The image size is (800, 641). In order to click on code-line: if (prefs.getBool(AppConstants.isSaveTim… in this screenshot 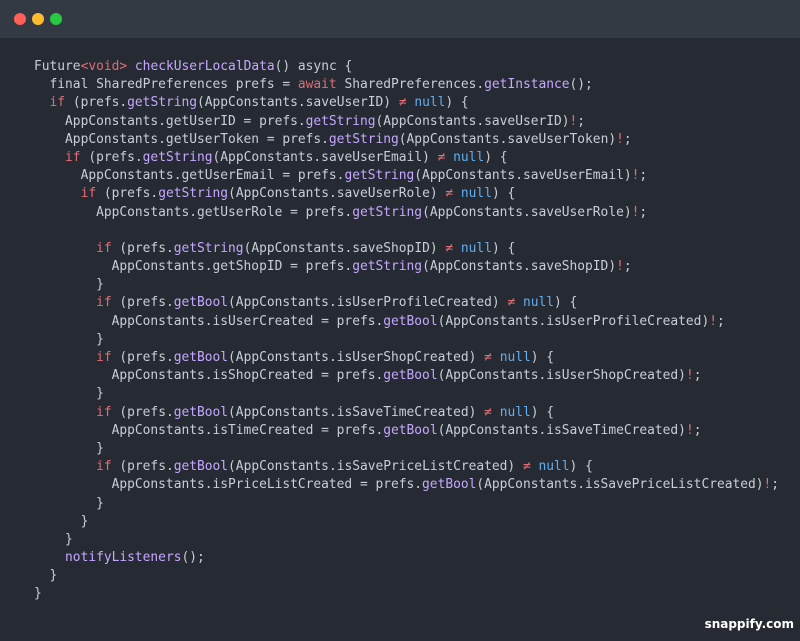, I will do `click(406, 413)`.